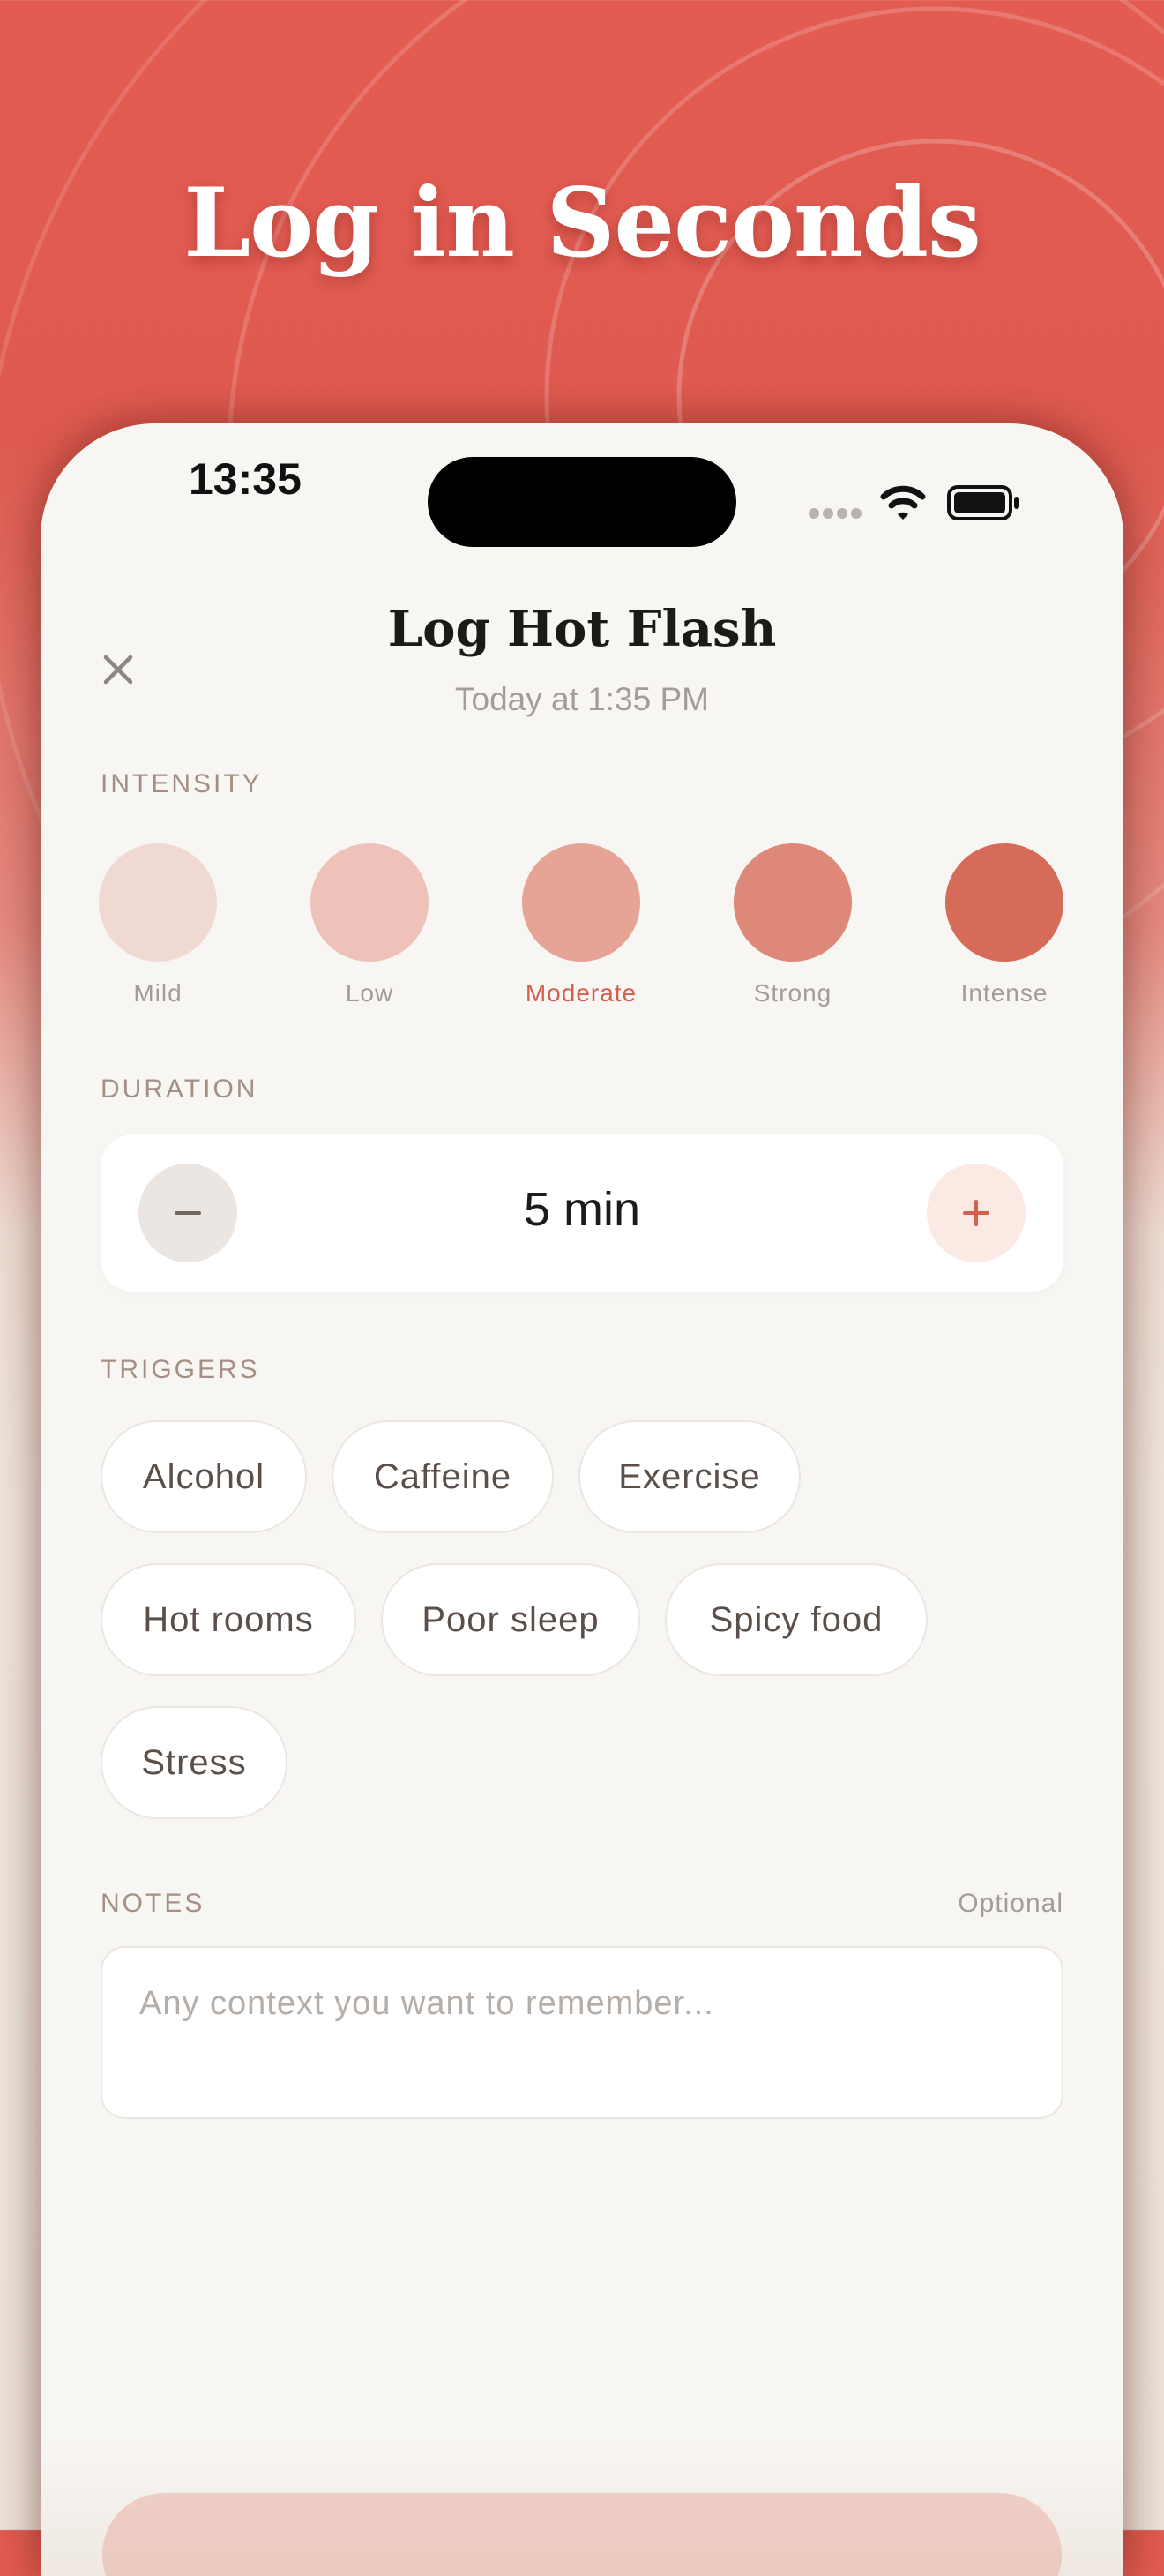 The width and height of the screenshot is (1164, 2576). I want to click on cellular-signal-icon, so click(835, 513).